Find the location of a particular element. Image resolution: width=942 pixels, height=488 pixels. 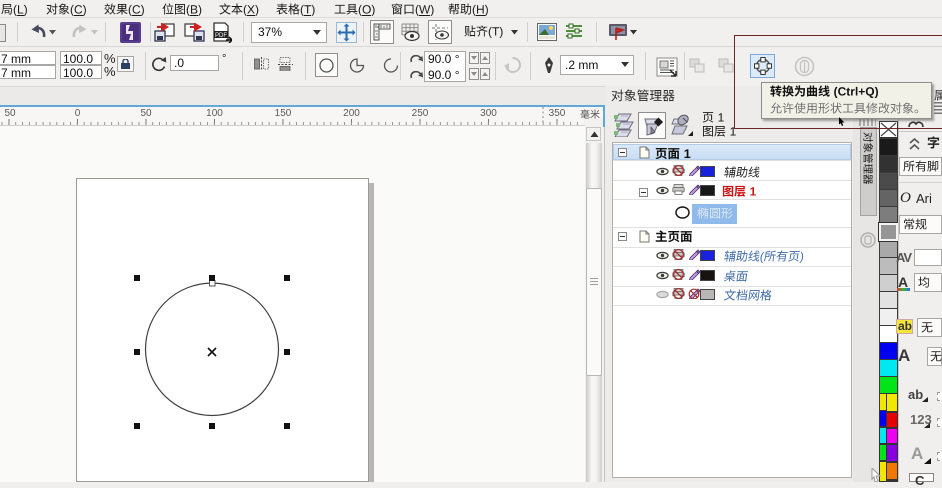

svg-text: PDF is located at coordinates (221, 36).